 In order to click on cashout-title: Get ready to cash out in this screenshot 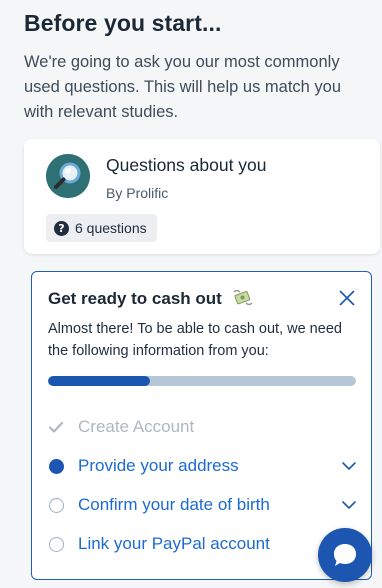, I will do `click(150, 300)`.